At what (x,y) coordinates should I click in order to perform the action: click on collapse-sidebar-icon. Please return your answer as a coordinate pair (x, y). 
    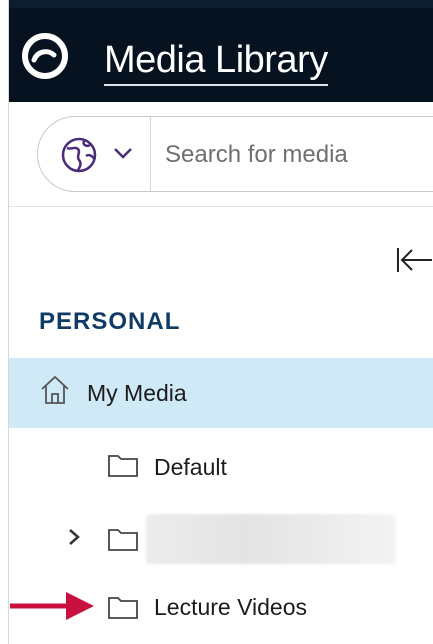
    Looking at the image, I should click on (413, 260).